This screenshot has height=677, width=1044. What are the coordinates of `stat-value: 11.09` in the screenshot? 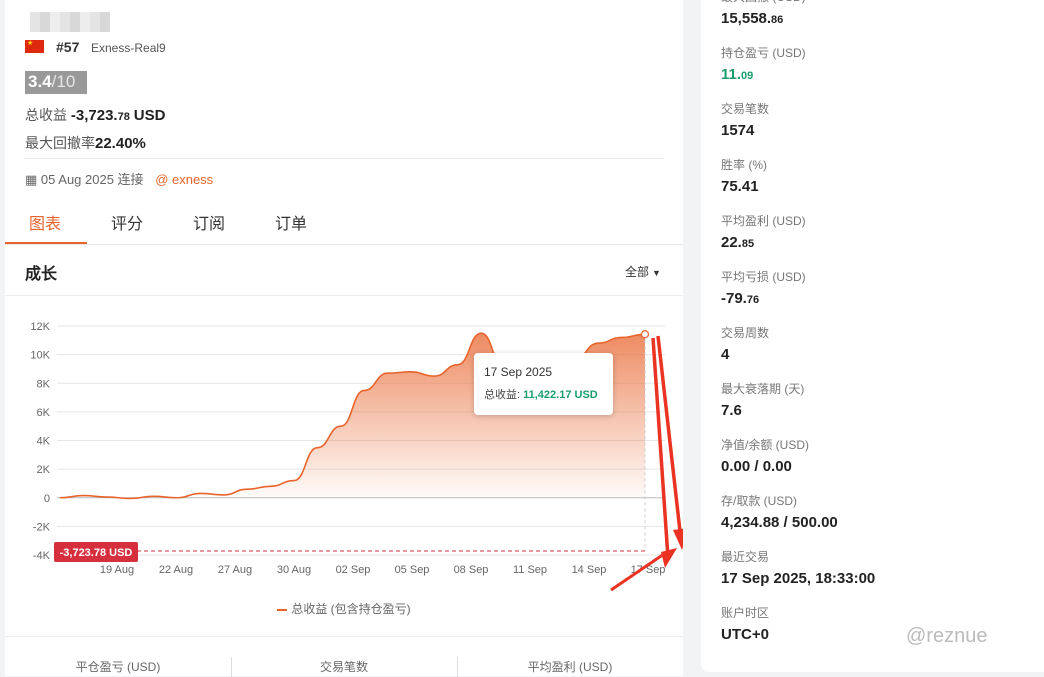 It's located at (737, 74).